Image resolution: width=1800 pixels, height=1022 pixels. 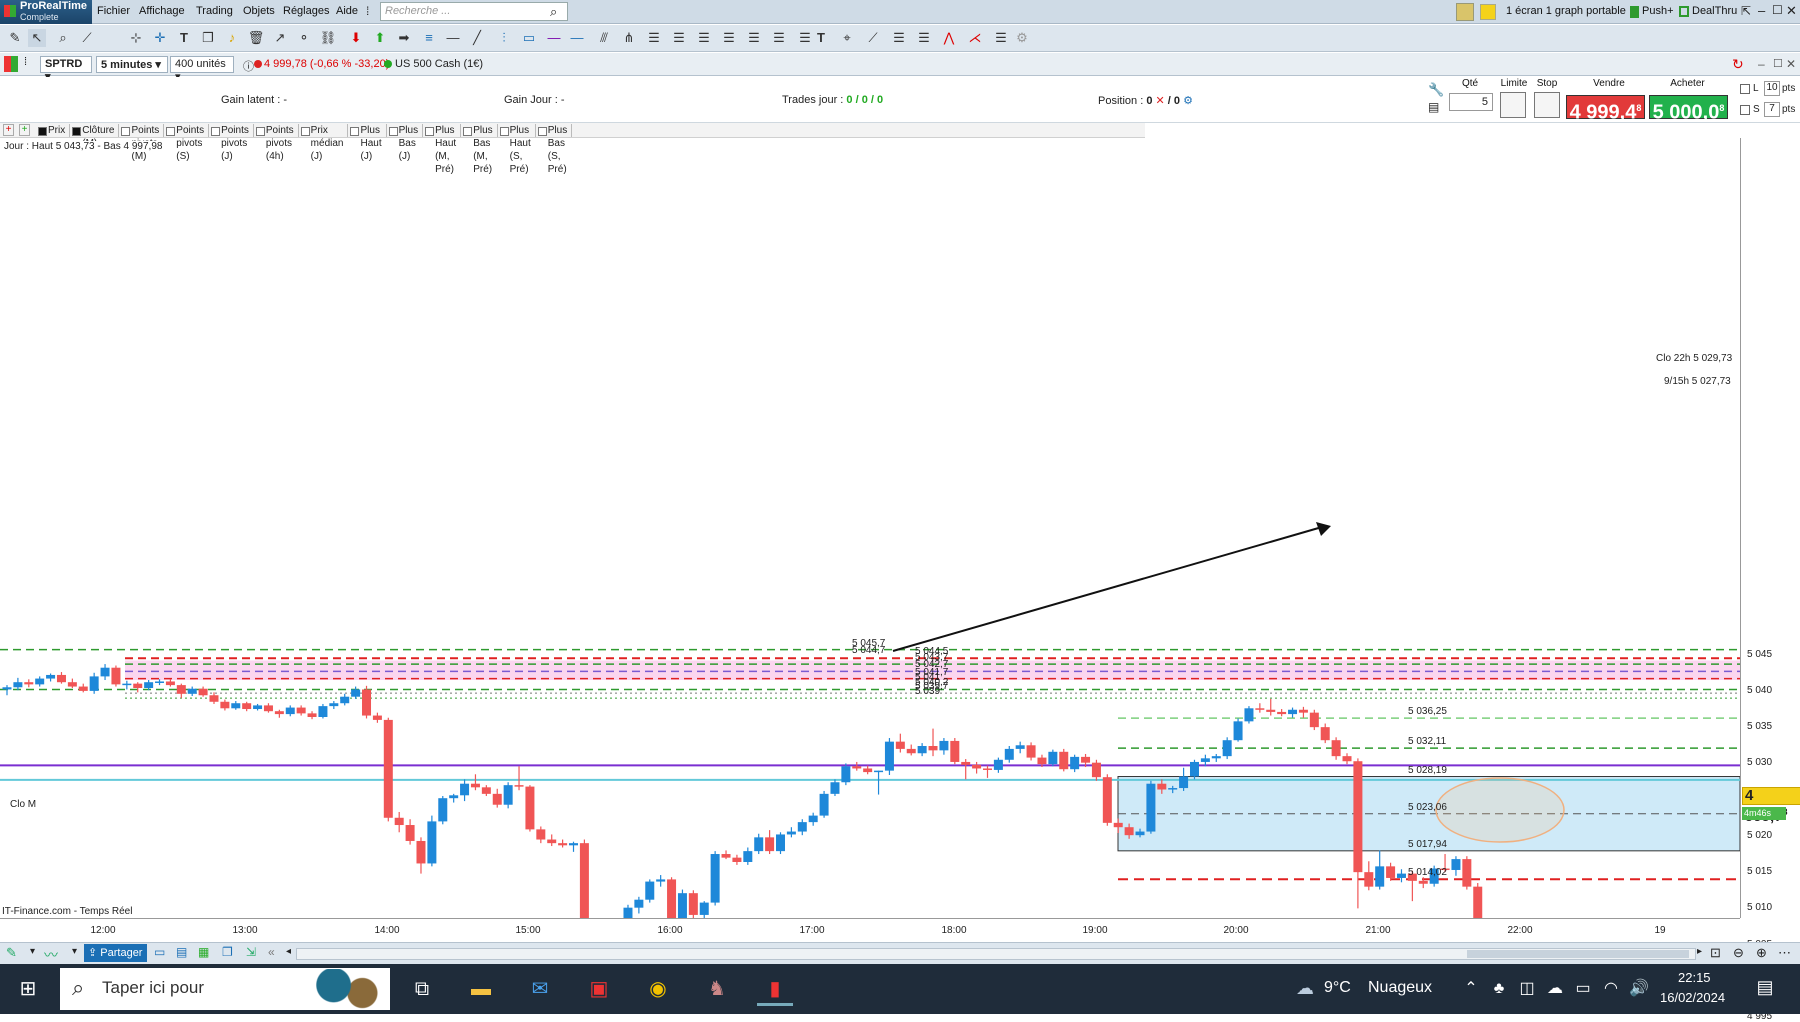 I want to click on close-icon: ✕, so click(x=1791, y=11).